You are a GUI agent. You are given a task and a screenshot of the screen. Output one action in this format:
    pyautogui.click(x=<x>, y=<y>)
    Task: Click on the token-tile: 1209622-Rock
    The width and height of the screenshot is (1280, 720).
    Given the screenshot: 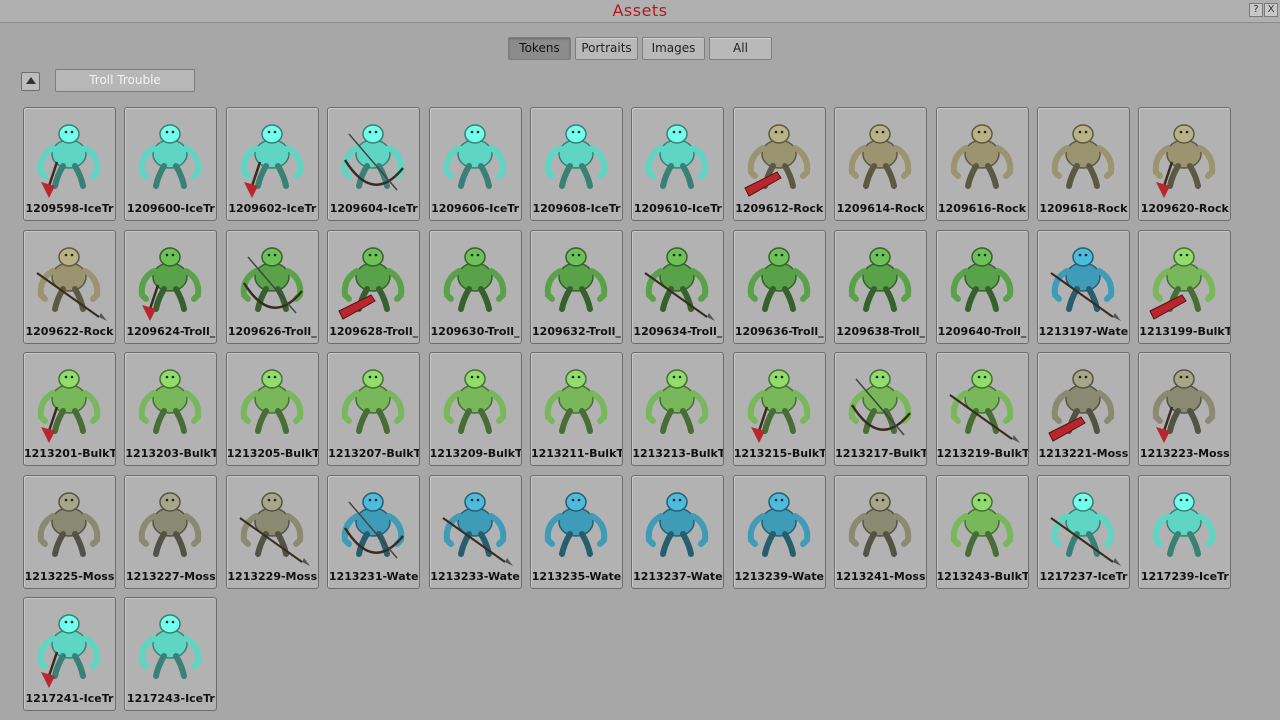 What is the action you would take?
    pyautogui.click(x=69, y=286)
    